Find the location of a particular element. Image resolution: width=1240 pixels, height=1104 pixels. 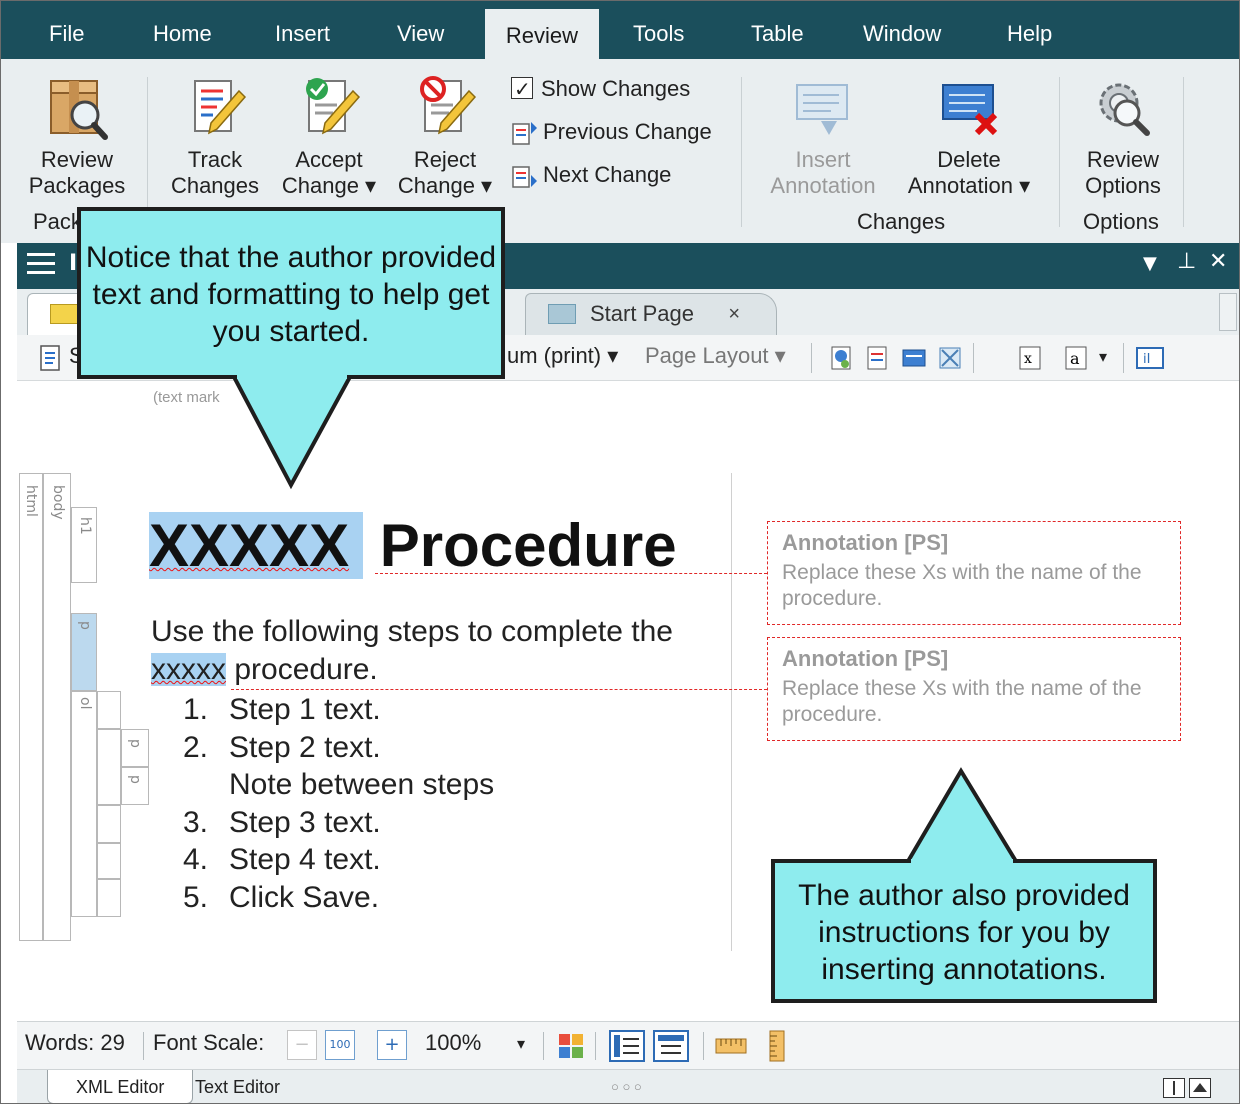

delete-annotation-button: Delete Annotation ▾ is located at coordinates (969, 137).